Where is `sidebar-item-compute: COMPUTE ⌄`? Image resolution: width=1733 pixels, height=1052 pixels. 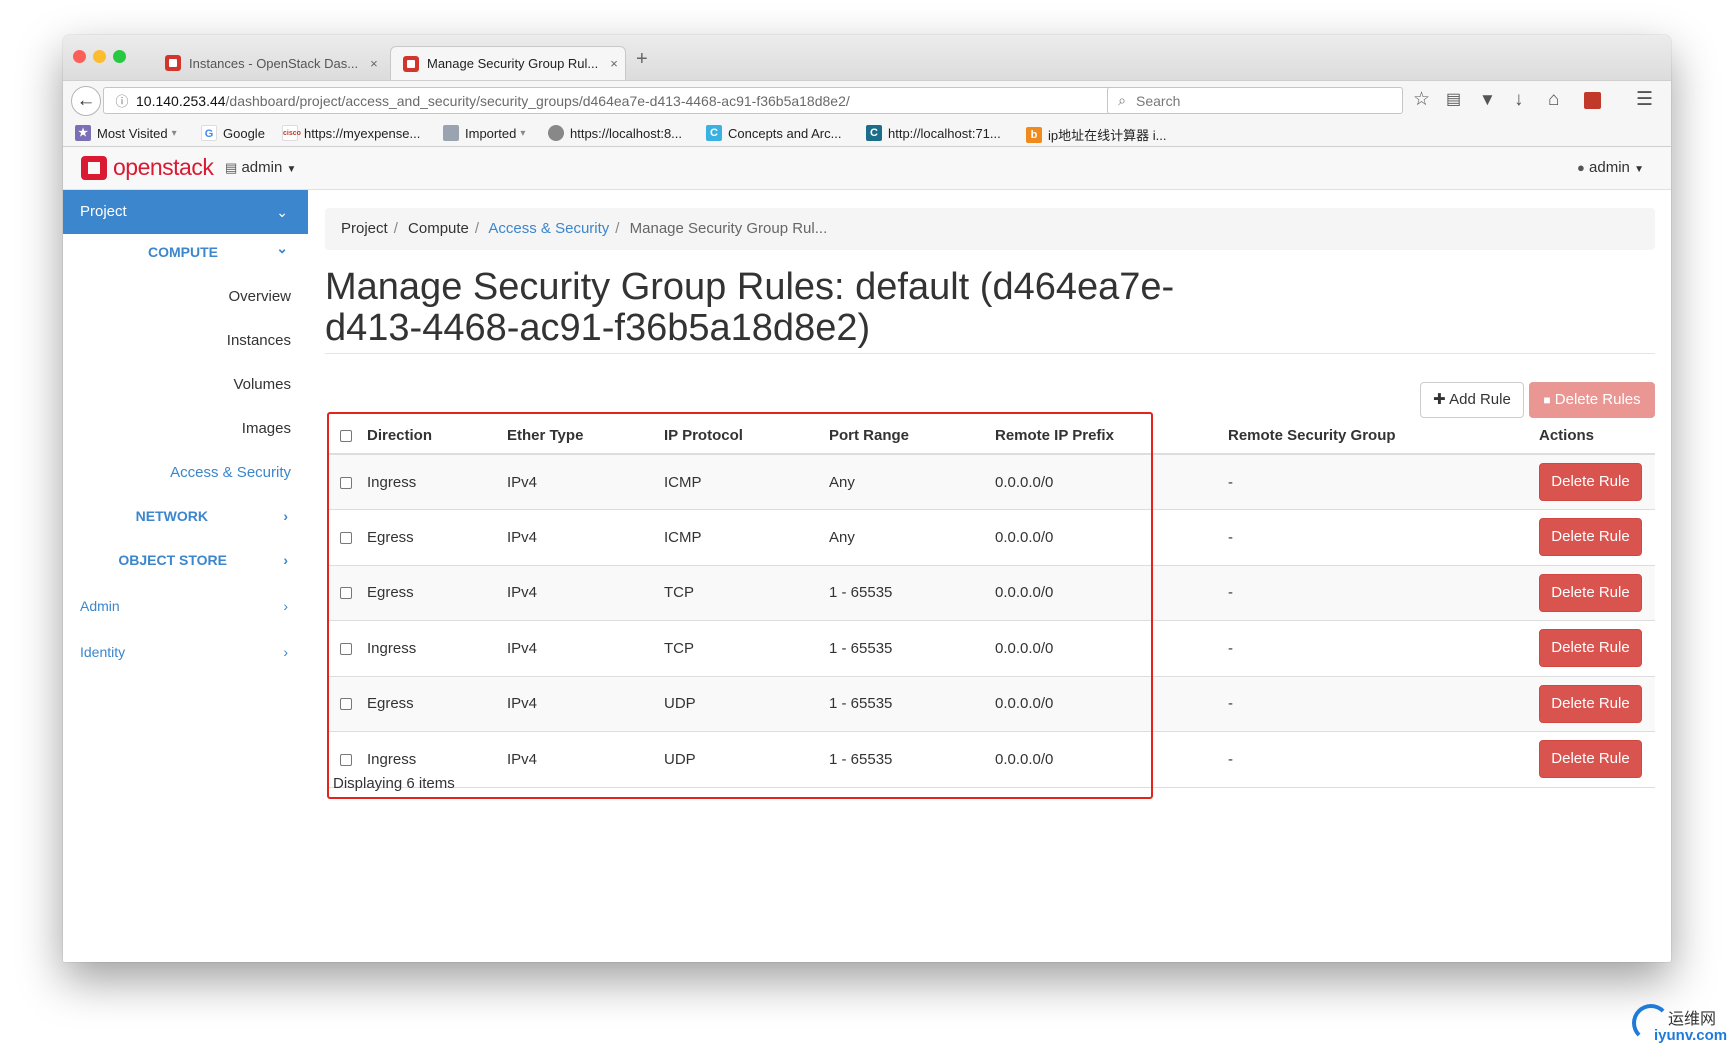
sidebar-item-compute: COMPUTE ⌄ is located at coordinates (185, 250).